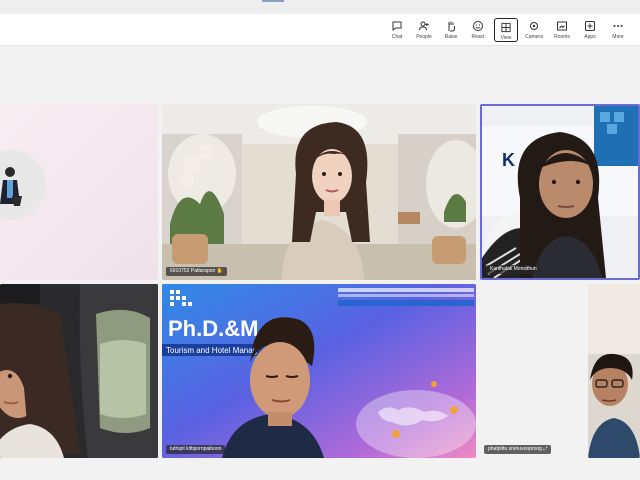 This screenshot has width=640, height=480. I want to click on view-button: View, so click(506, 30).